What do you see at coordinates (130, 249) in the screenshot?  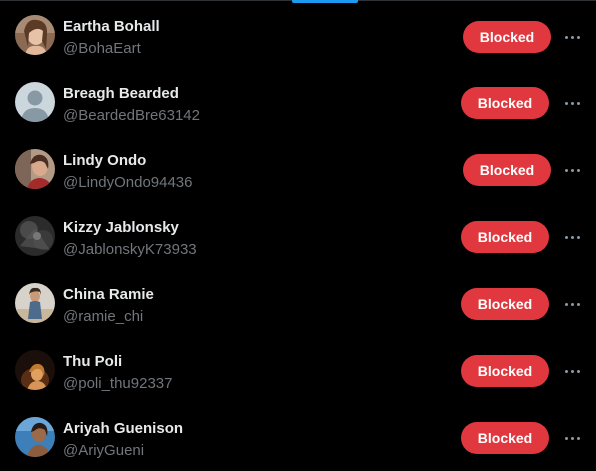 I see `user-handle: @JablonskyK73933` at bounding box center [130, 249].